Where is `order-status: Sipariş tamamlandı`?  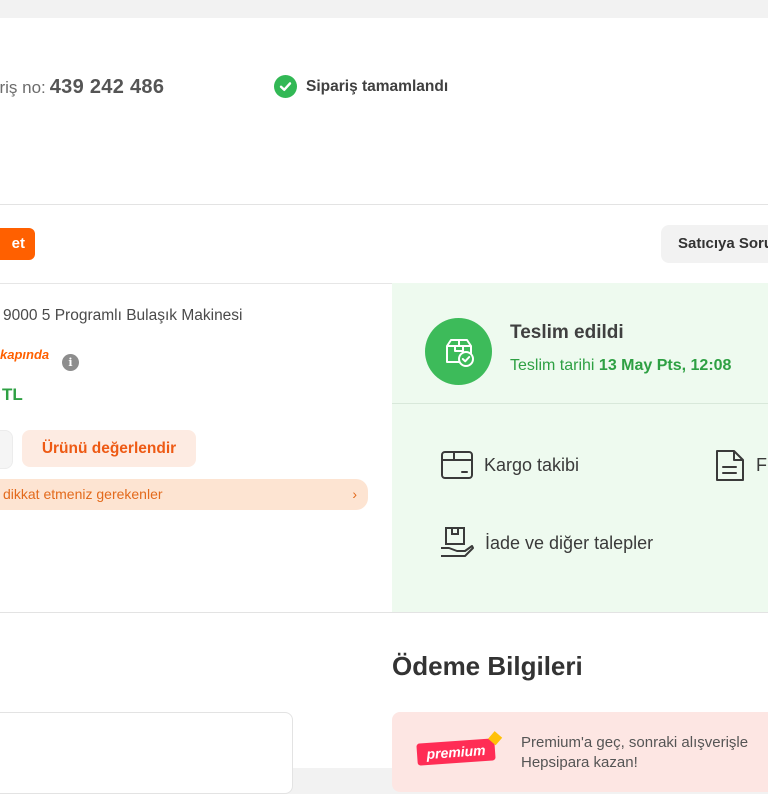 order-status: Sipariş tamamlandı is located at coordinates (361, 86).